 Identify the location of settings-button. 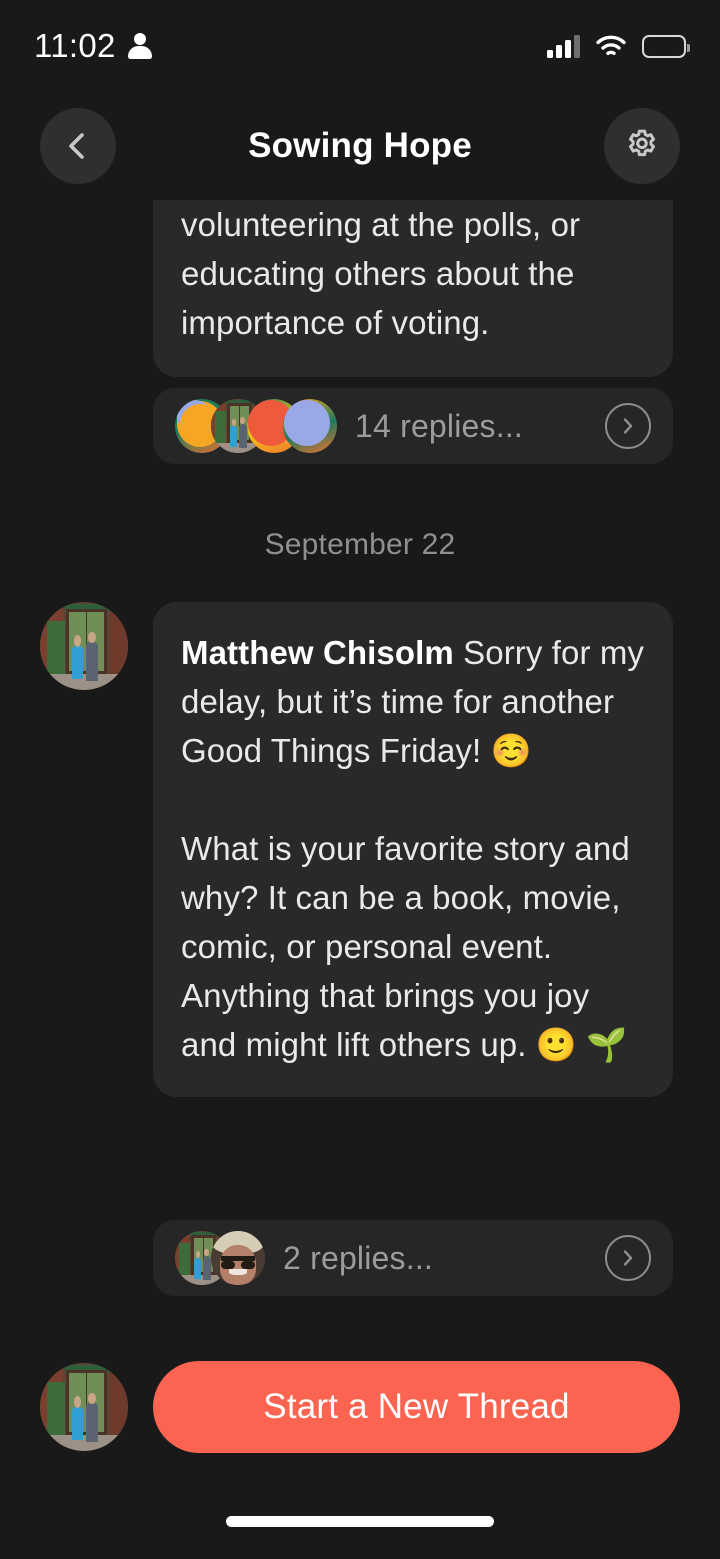
(642, 146).